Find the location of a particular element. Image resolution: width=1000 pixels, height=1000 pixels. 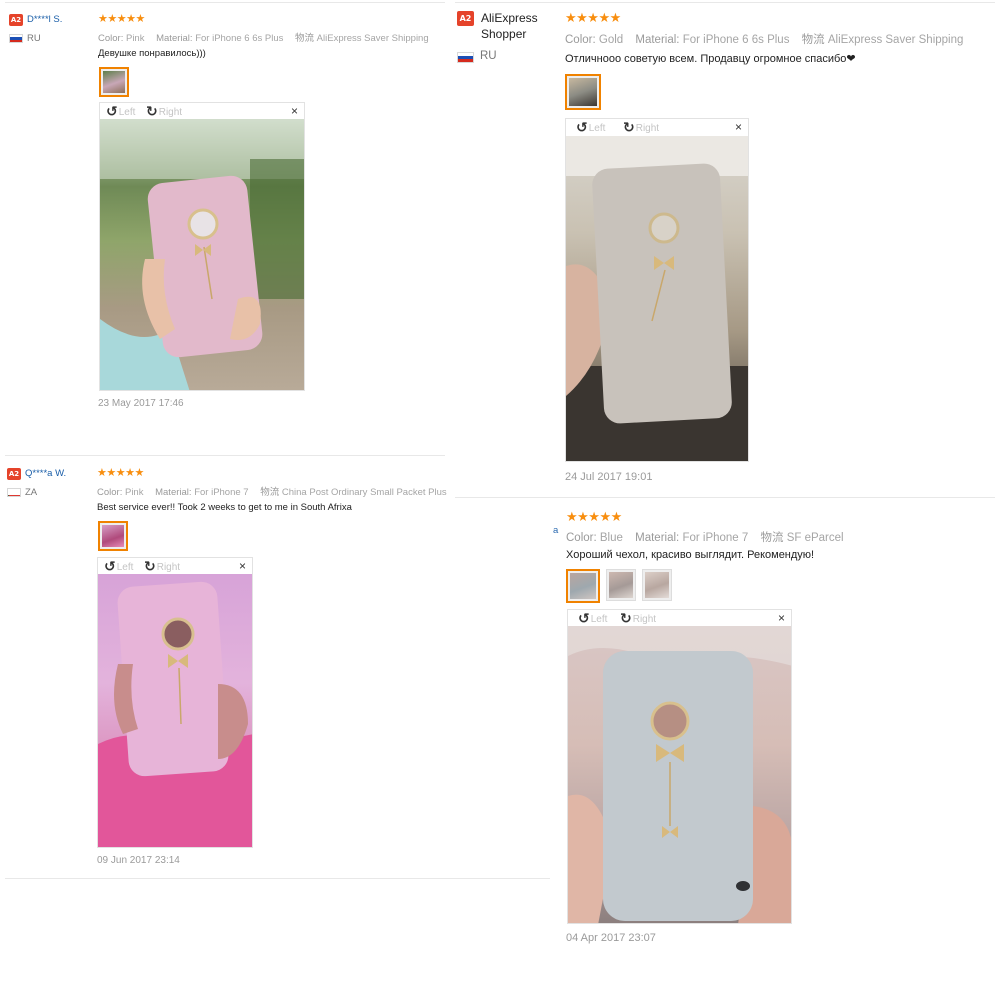

south-africa-flag-graphic is located at coordinates (14, 495).